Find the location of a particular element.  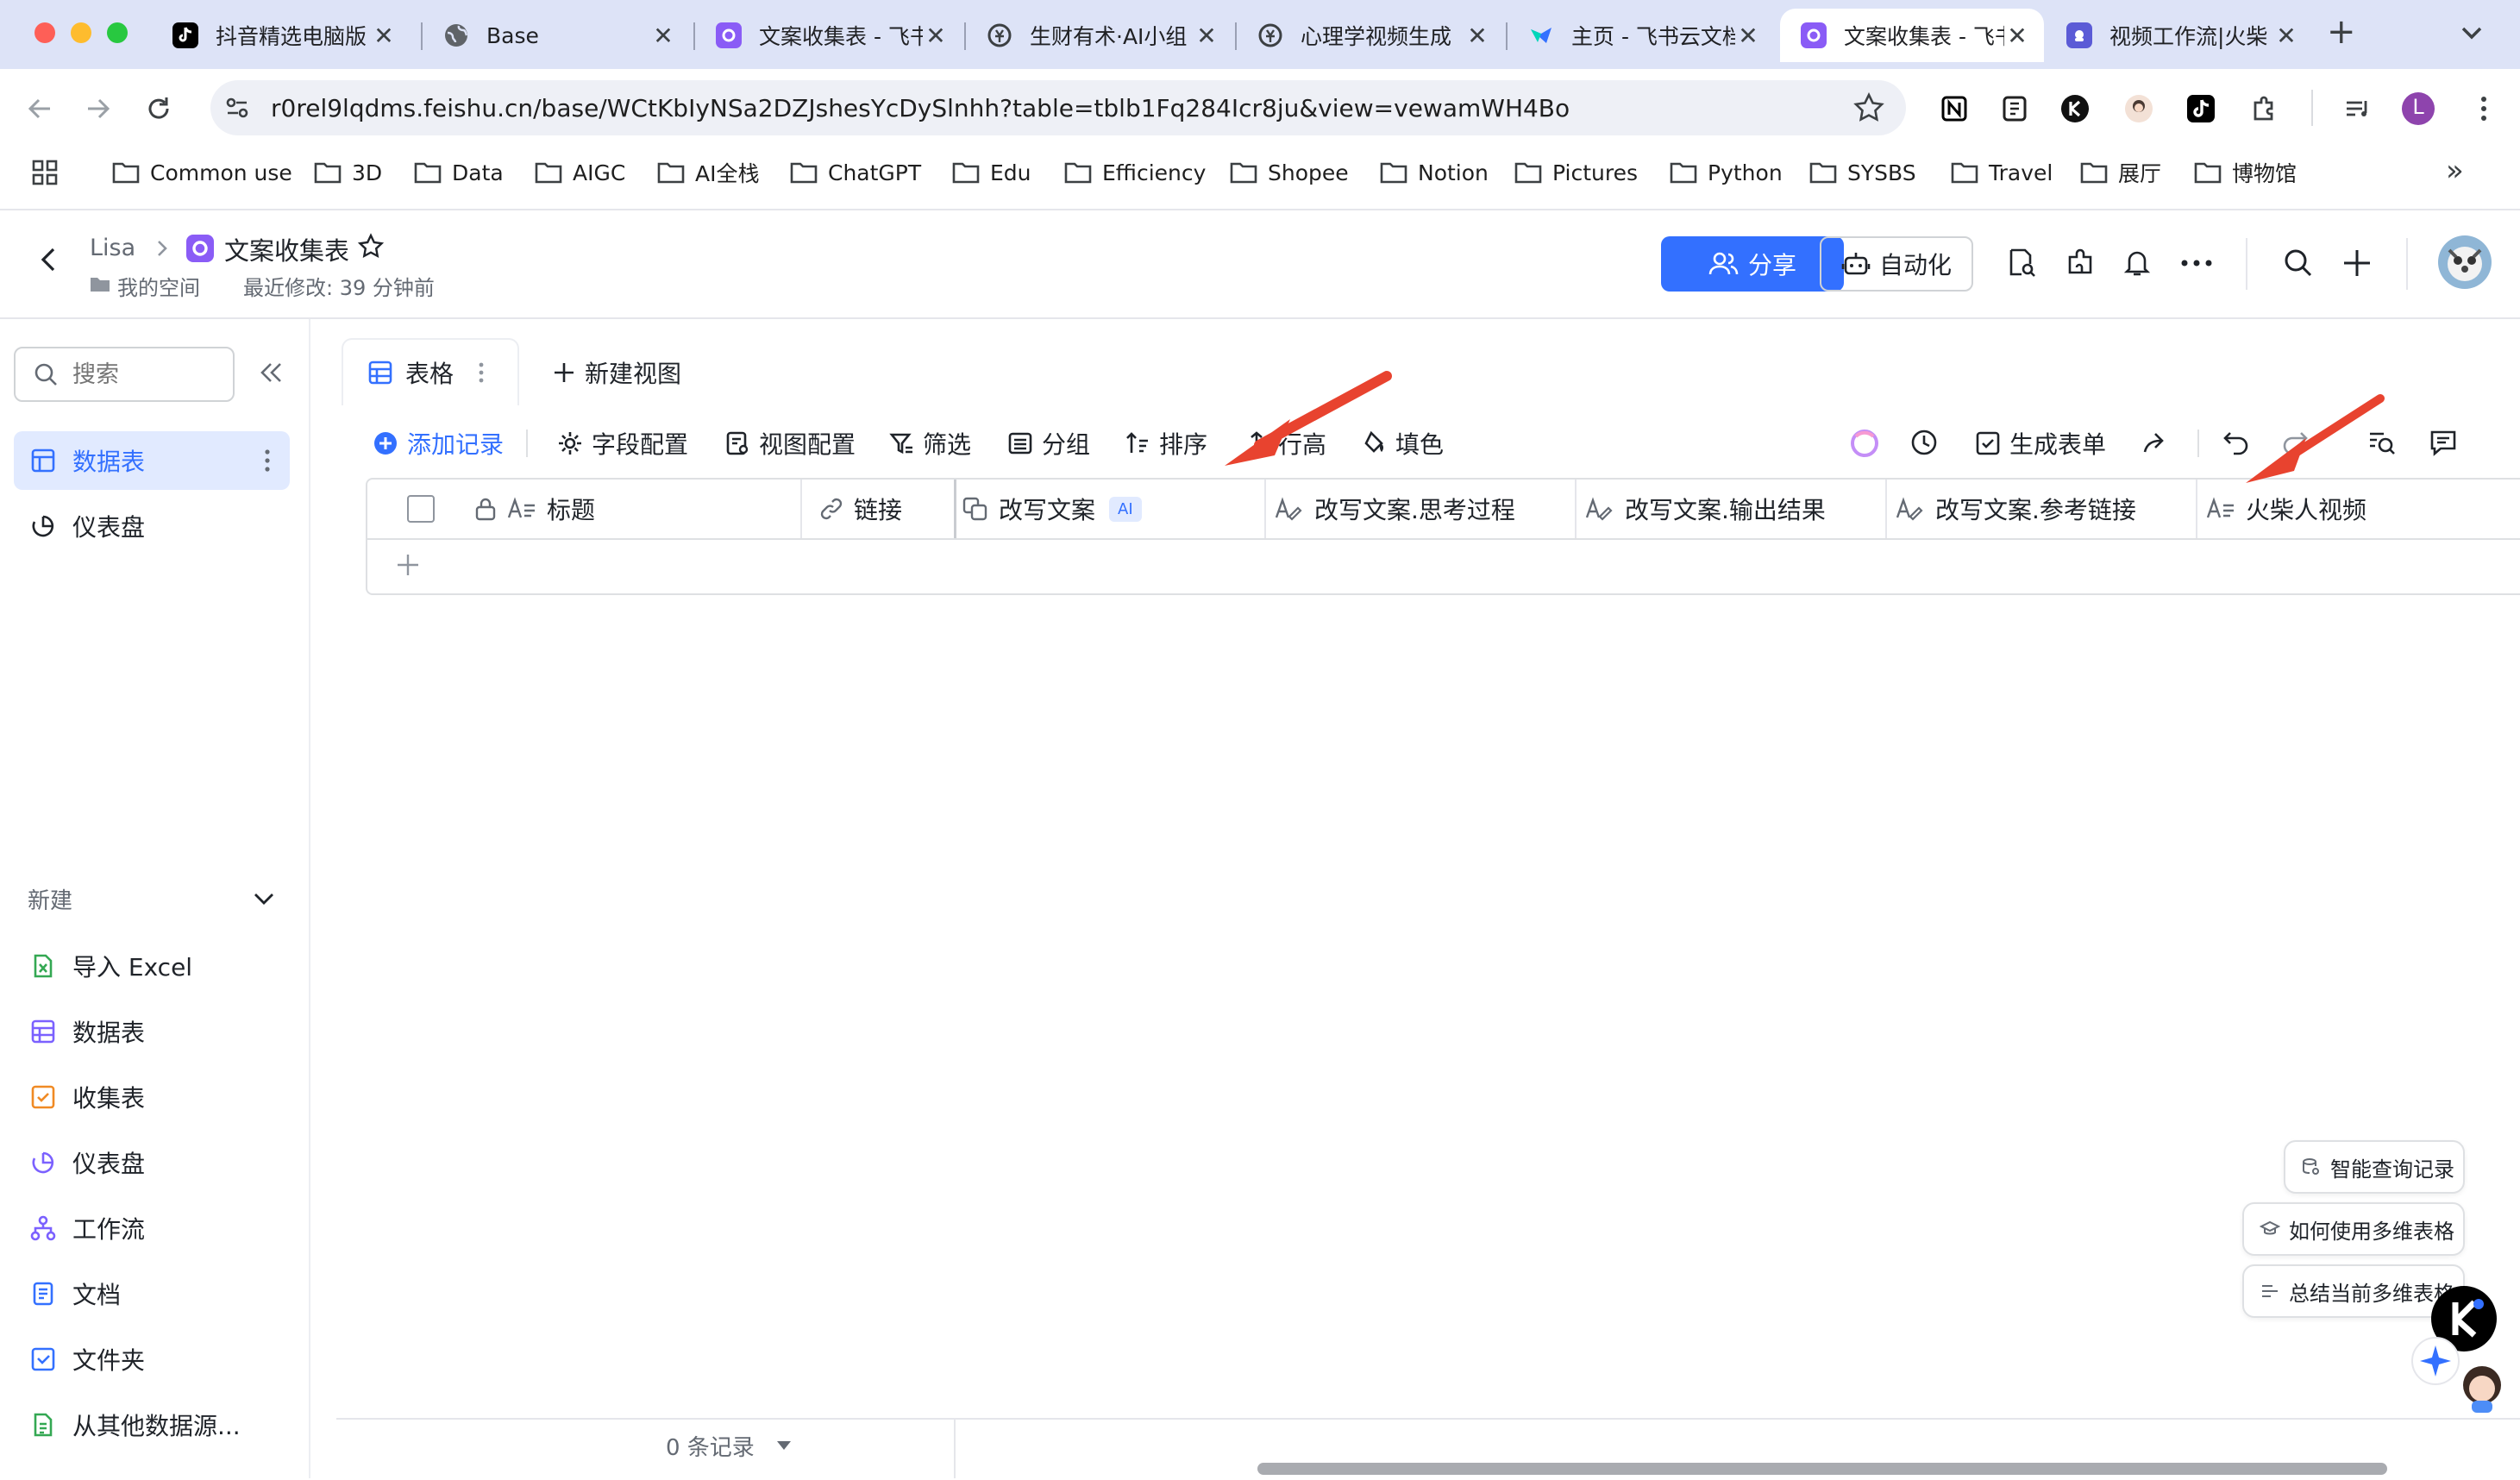

sort-button: 排序 is located at coordinates (1166, 443).